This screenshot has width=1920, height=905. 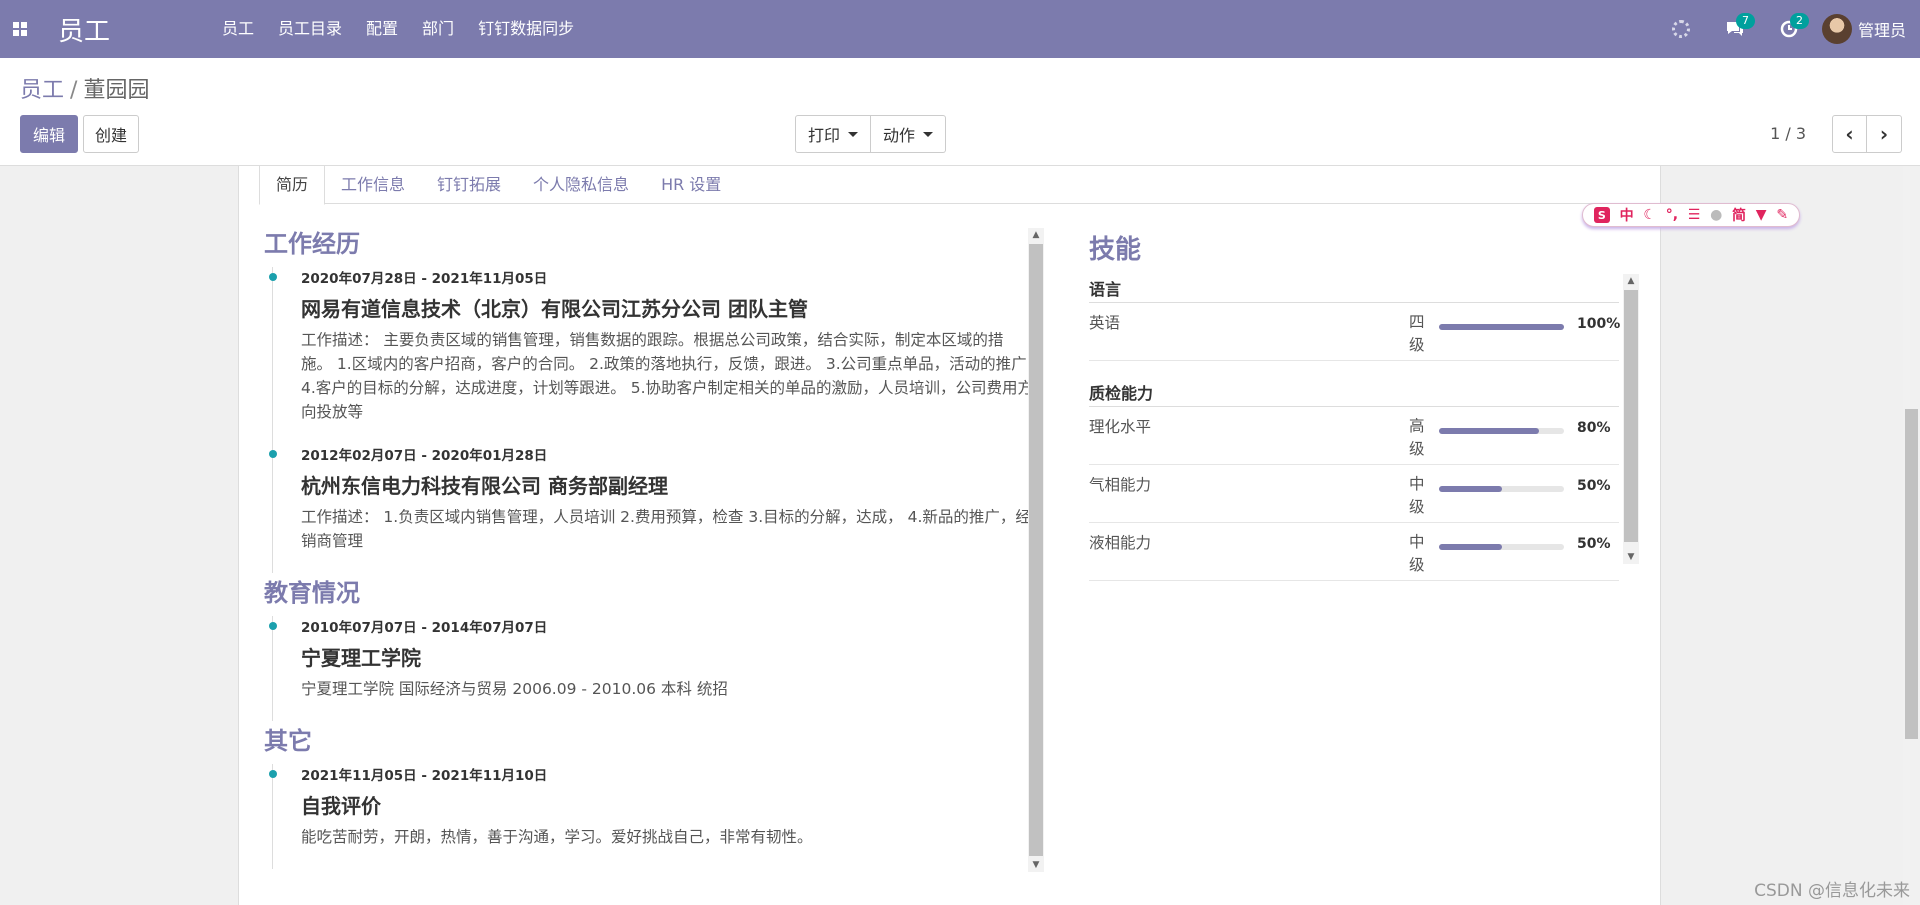 What do you see at coordinates (1761, 215) in the screenshot?
I see `skin-icon: ▼` at bounding box center [1761, 215].